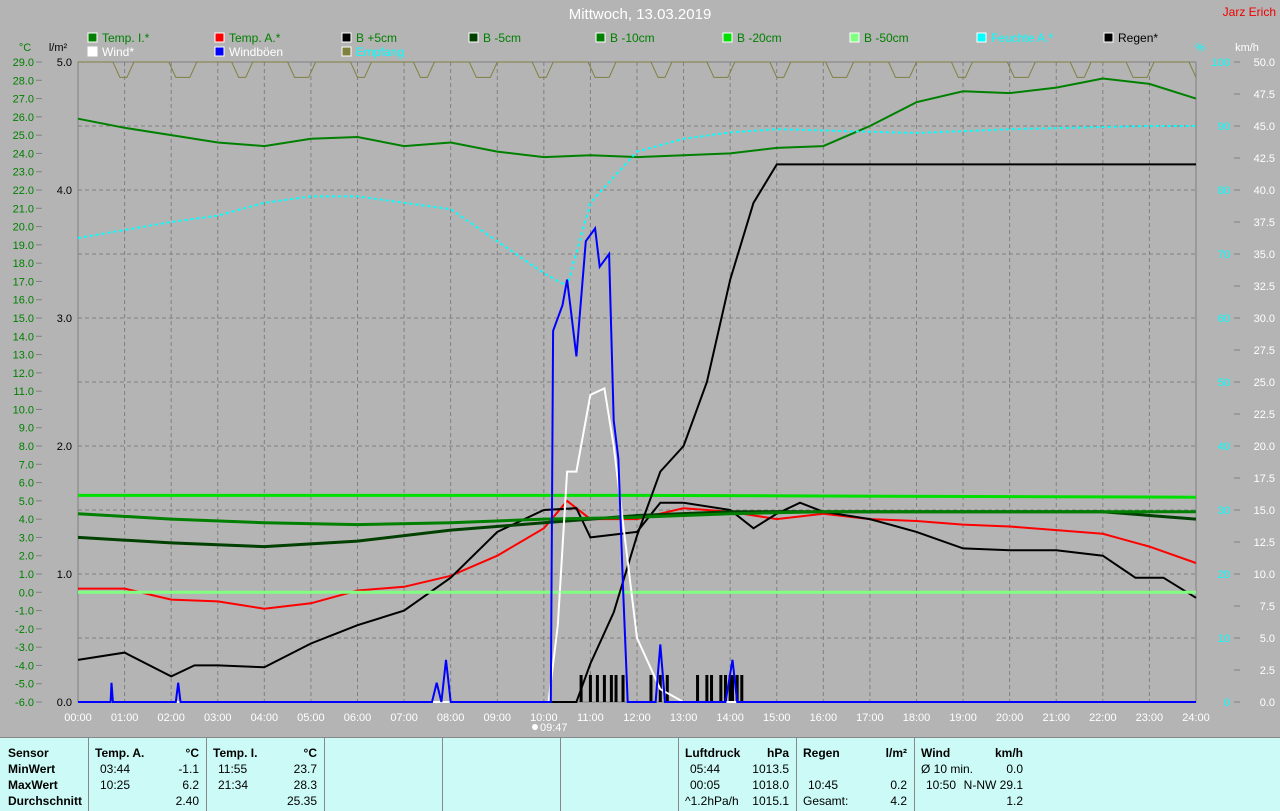  Describe the element at coordinates (502, 38) in the screenshot. I see `legend-label: B -5cm` at that location.